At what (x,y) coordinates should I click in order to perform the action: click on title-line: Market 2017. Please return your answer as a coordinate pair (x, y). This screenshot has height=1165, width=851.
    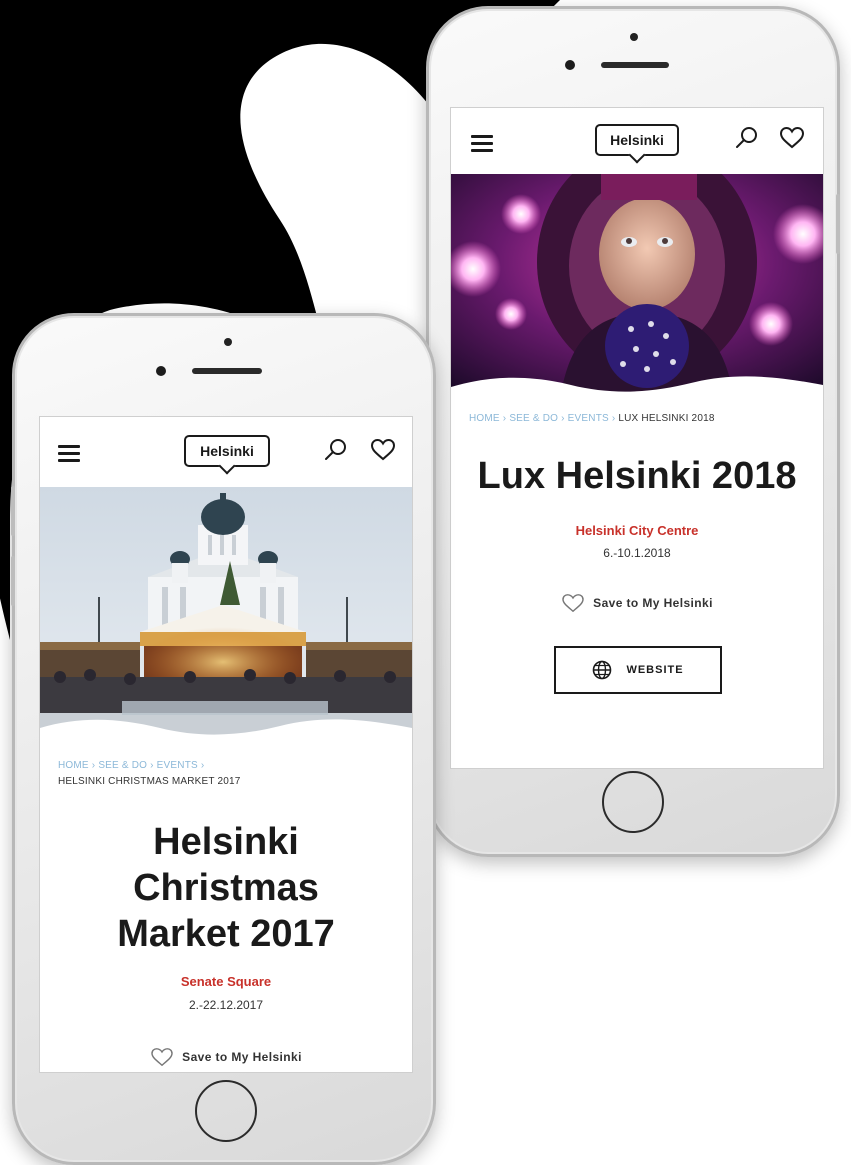
    Looking at the image, I should click on (226, 934).